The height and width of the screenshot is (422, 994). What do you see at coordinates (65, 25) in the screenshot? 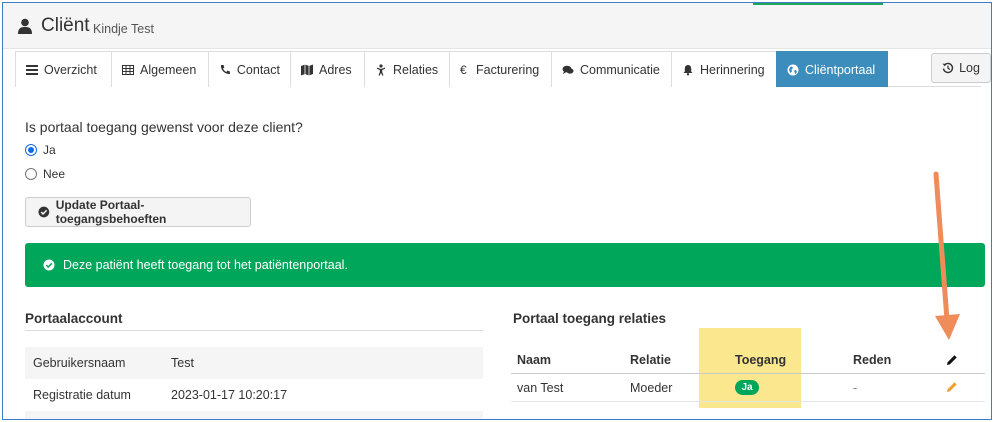
I see `page-title: Cliënt` at bounding box center [65, 25].